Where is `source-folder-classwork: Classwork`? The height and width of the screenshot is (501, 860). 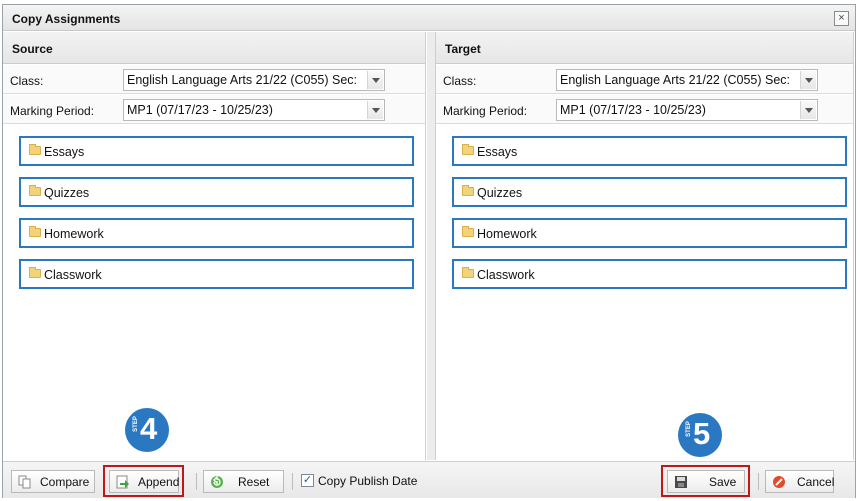
source-folder-classwork: Classwork is located at coordinates (216, 274).